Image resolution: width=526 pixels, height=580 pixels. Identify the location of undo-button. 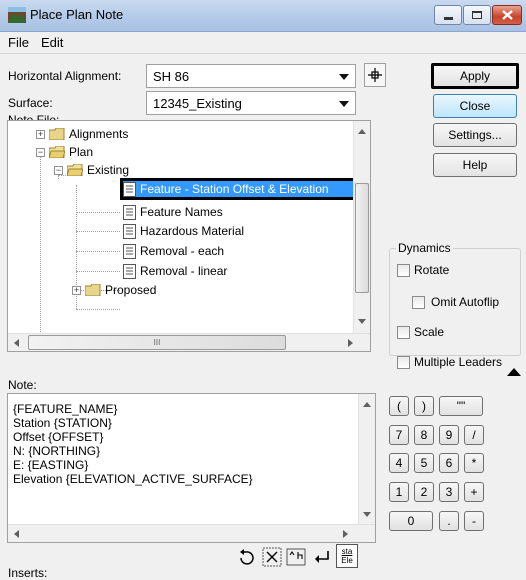
(246, 557).